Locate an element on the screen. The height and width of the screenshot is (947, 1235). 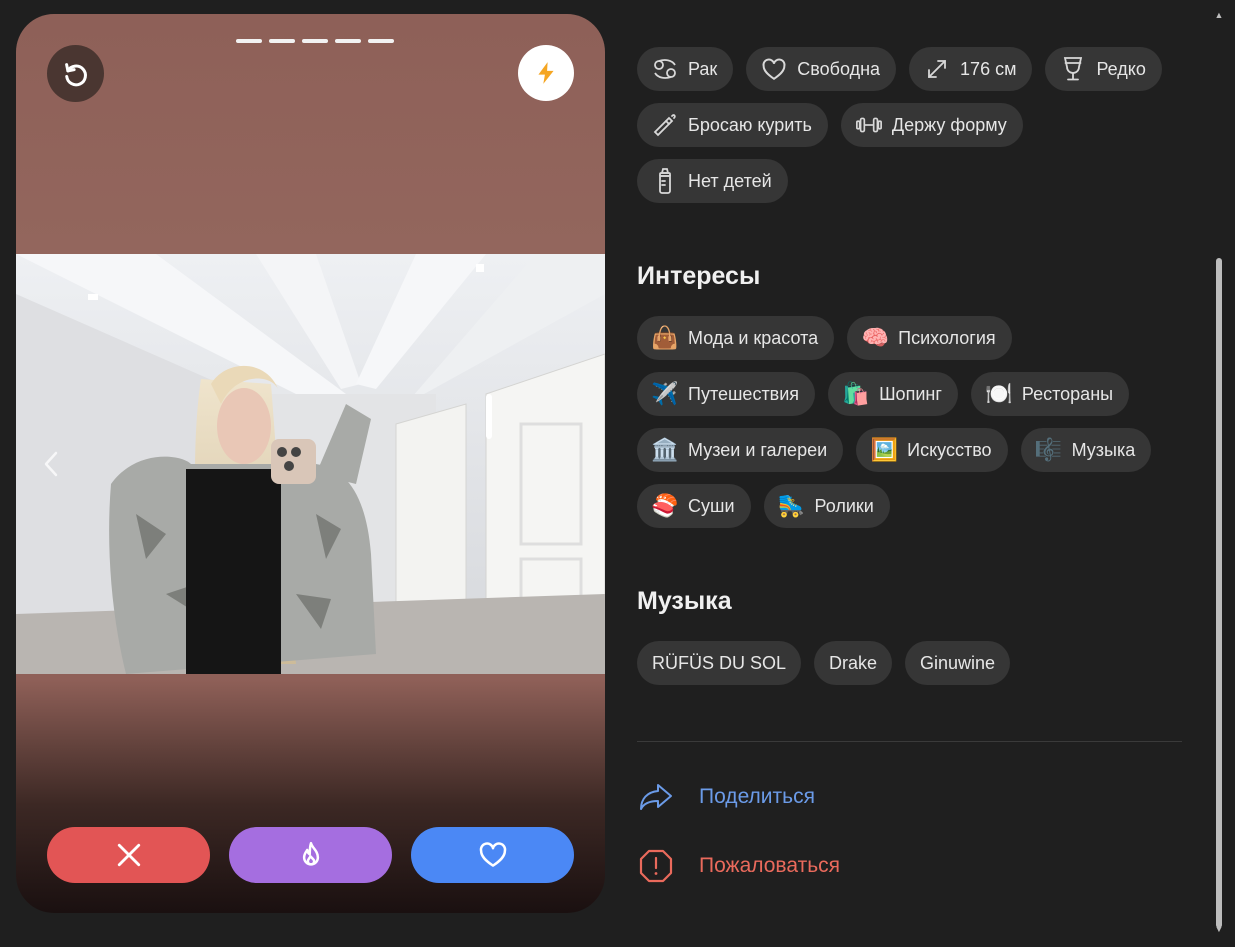
close-icon is located at coordinates (128, 855).